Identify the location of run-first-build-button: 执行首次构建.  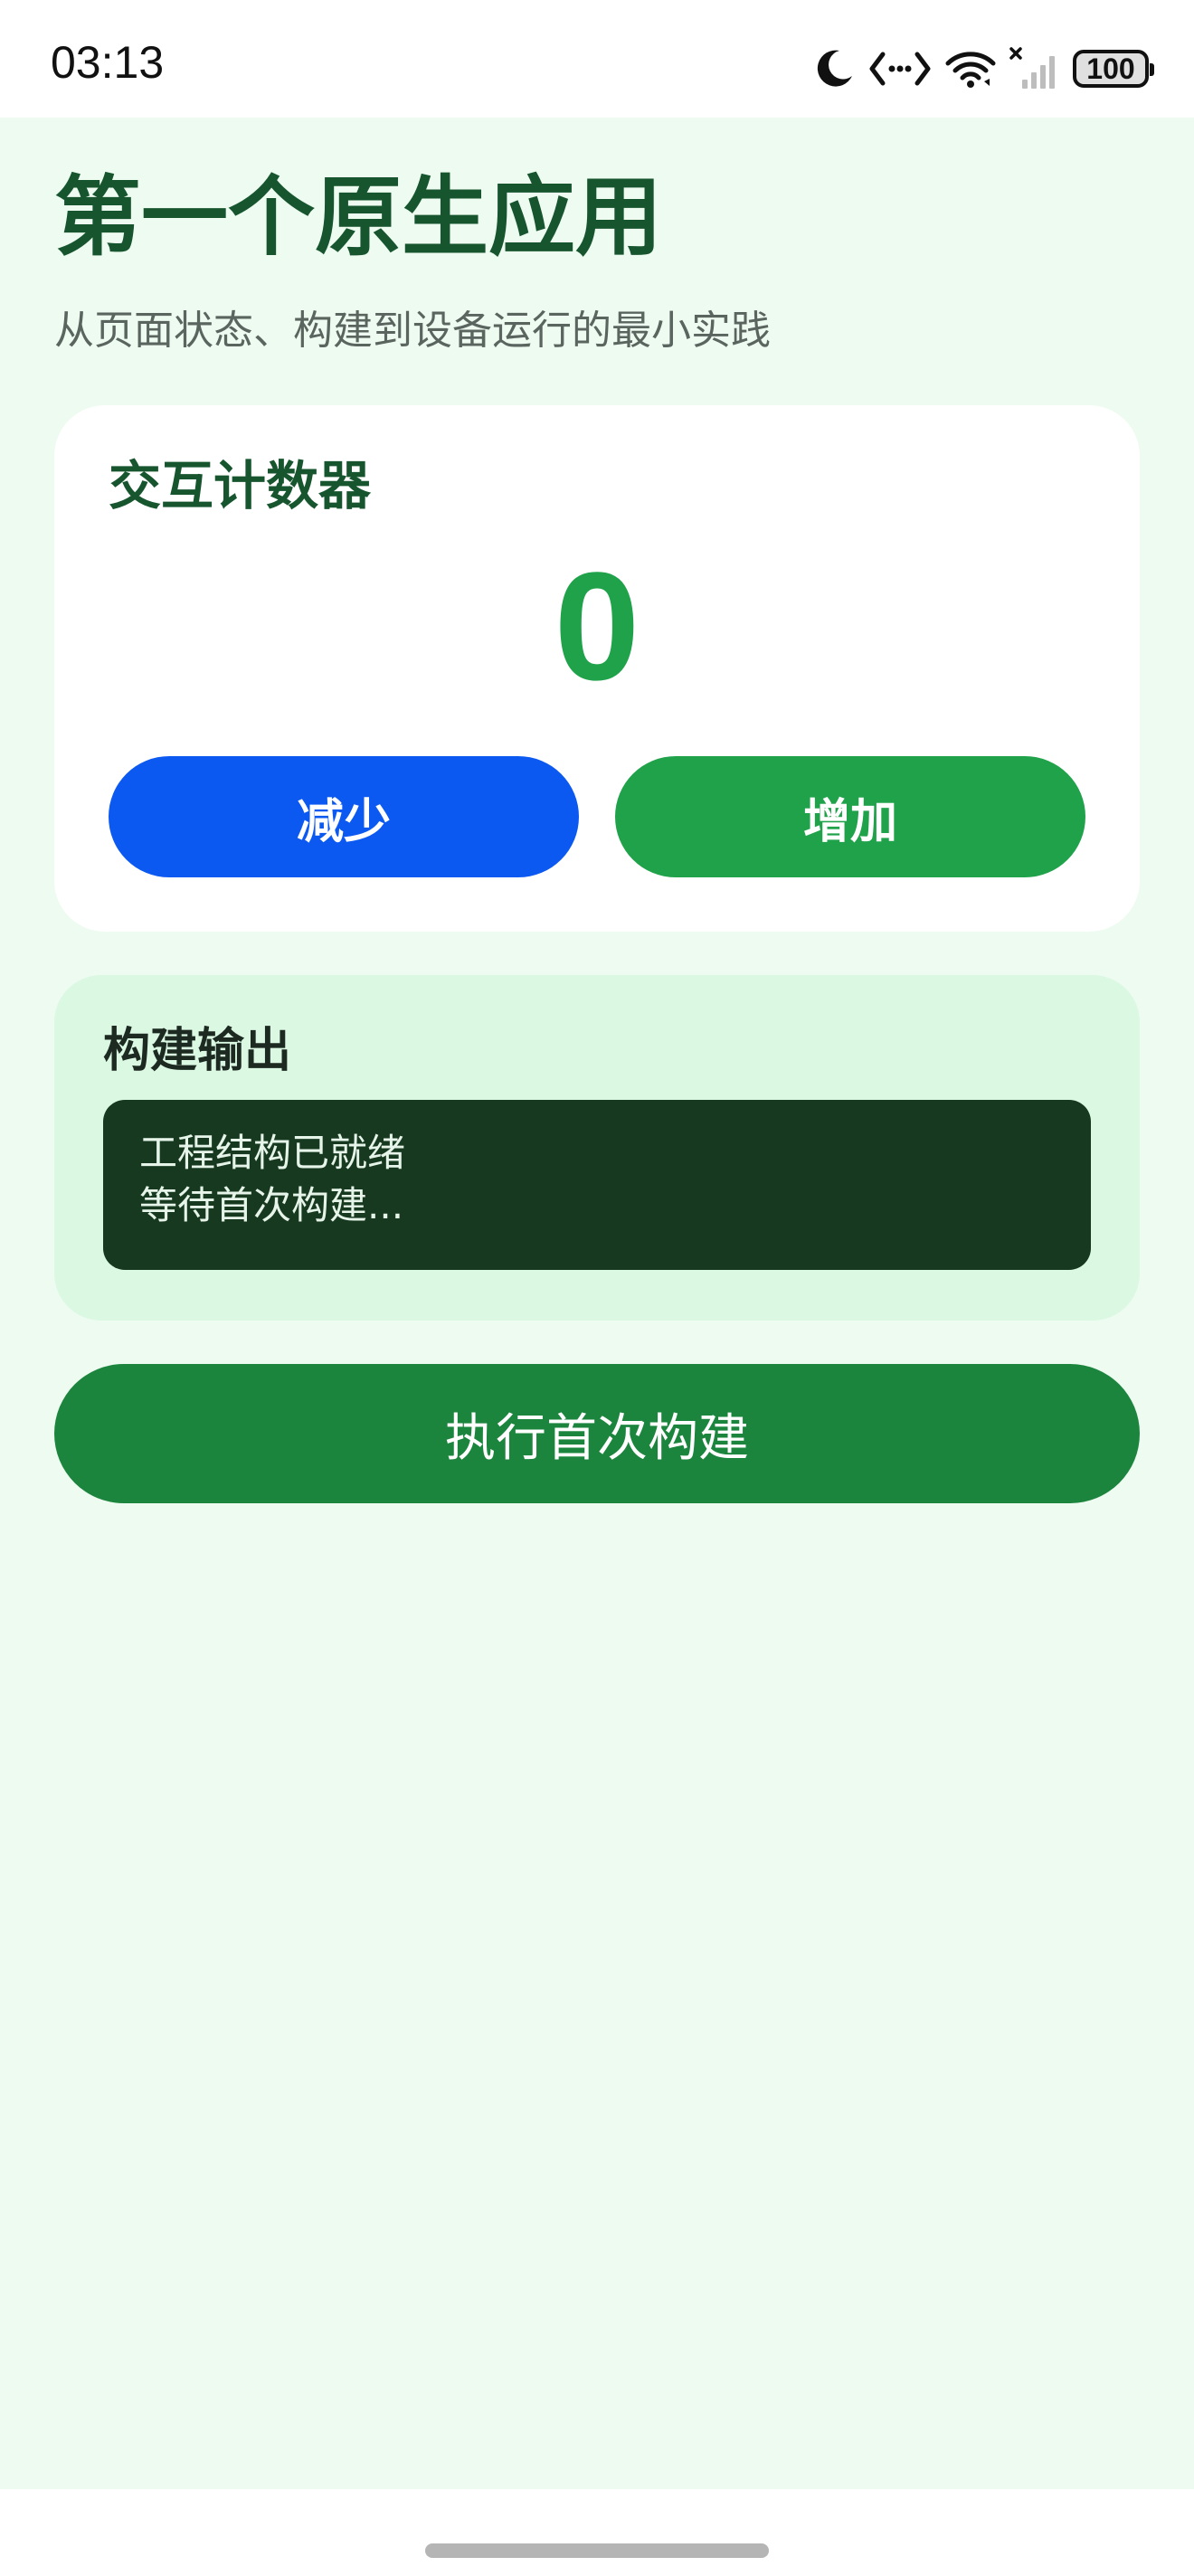
(597, 1434).